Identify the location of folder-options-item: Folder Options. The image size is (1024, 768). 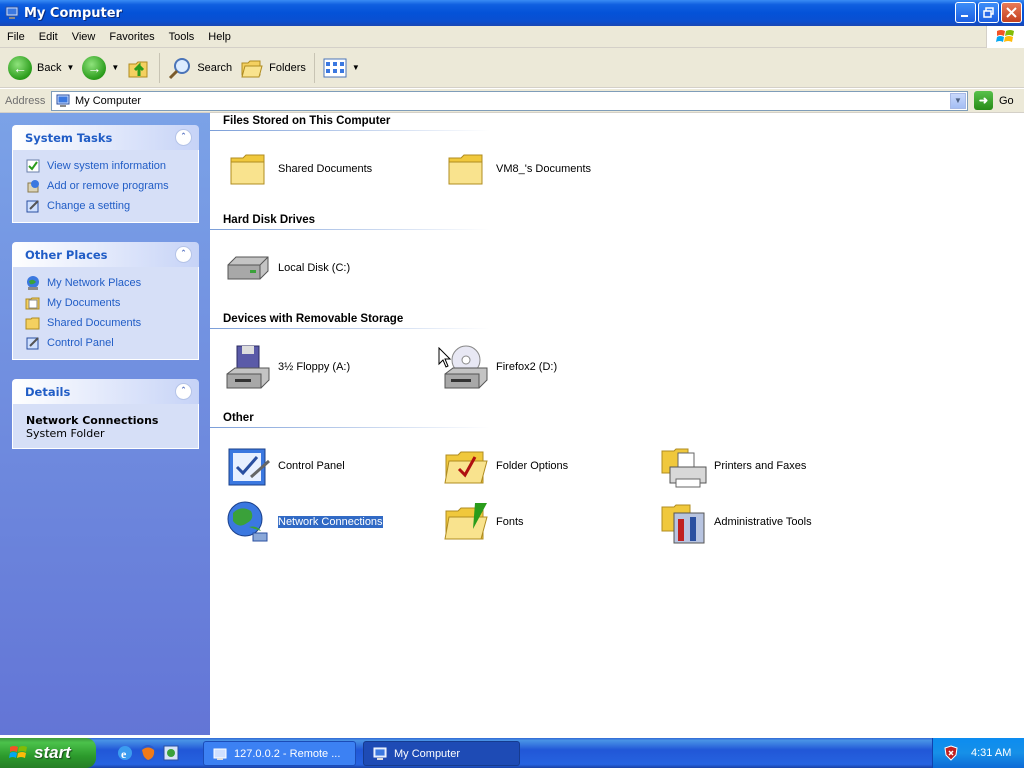
(505, 466).